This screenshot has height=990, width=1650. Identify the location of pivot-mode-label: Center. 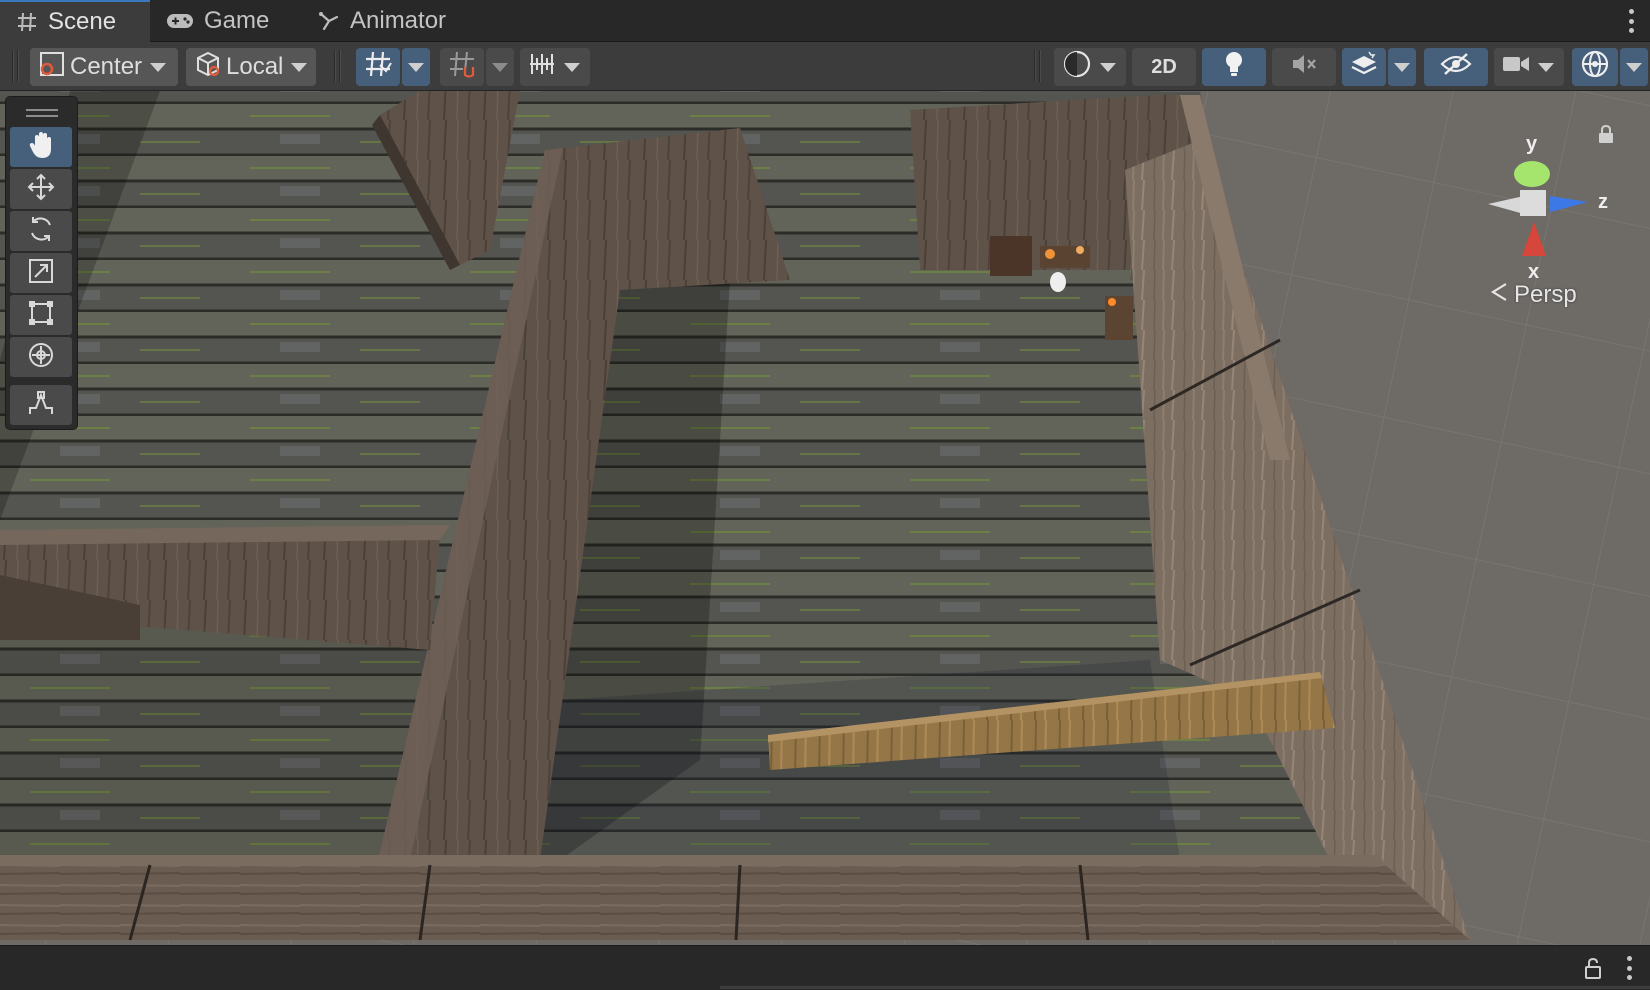
(106, 66).